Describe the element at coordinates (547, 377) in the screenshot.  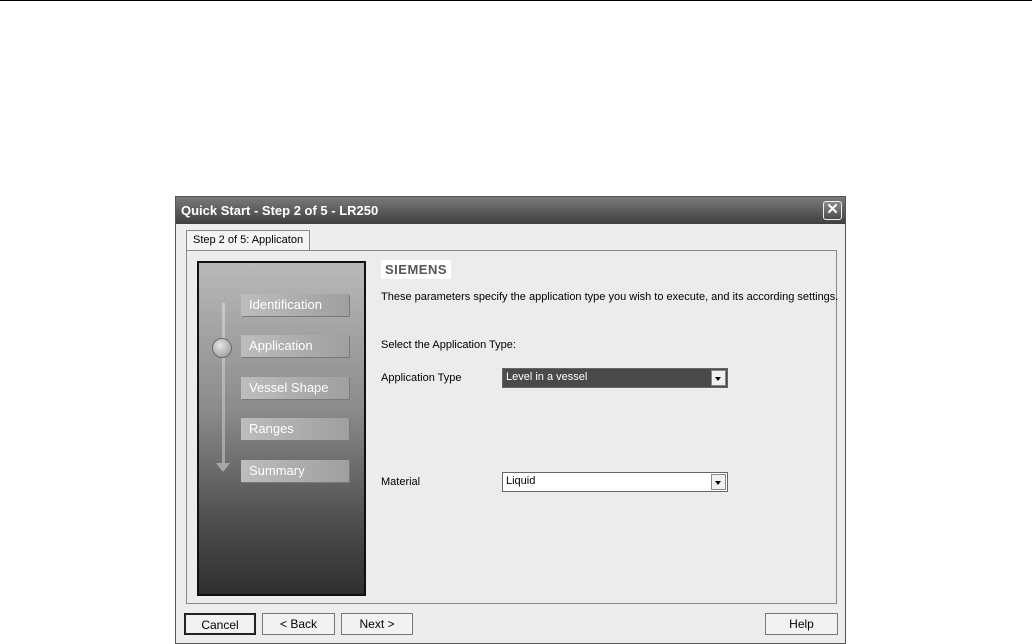
I see `application-type-value: Level in a vessel` at that location.